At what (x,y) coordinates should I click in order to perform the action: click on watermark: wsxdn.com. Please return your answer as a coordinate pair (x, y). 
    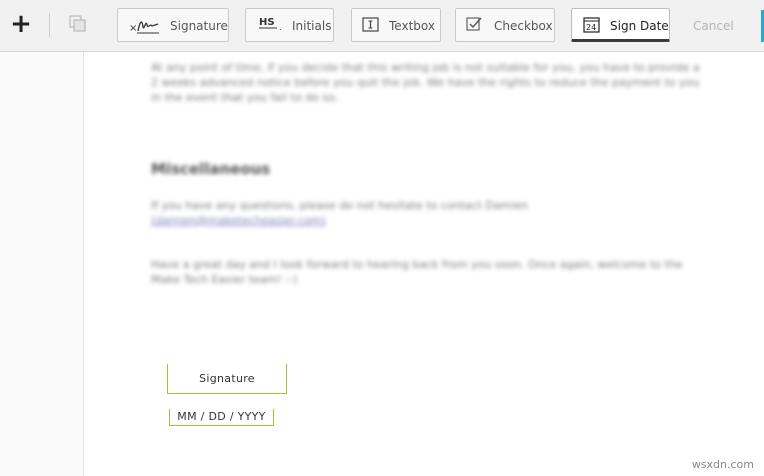
    Looking at the image, I should click on (722, 464).